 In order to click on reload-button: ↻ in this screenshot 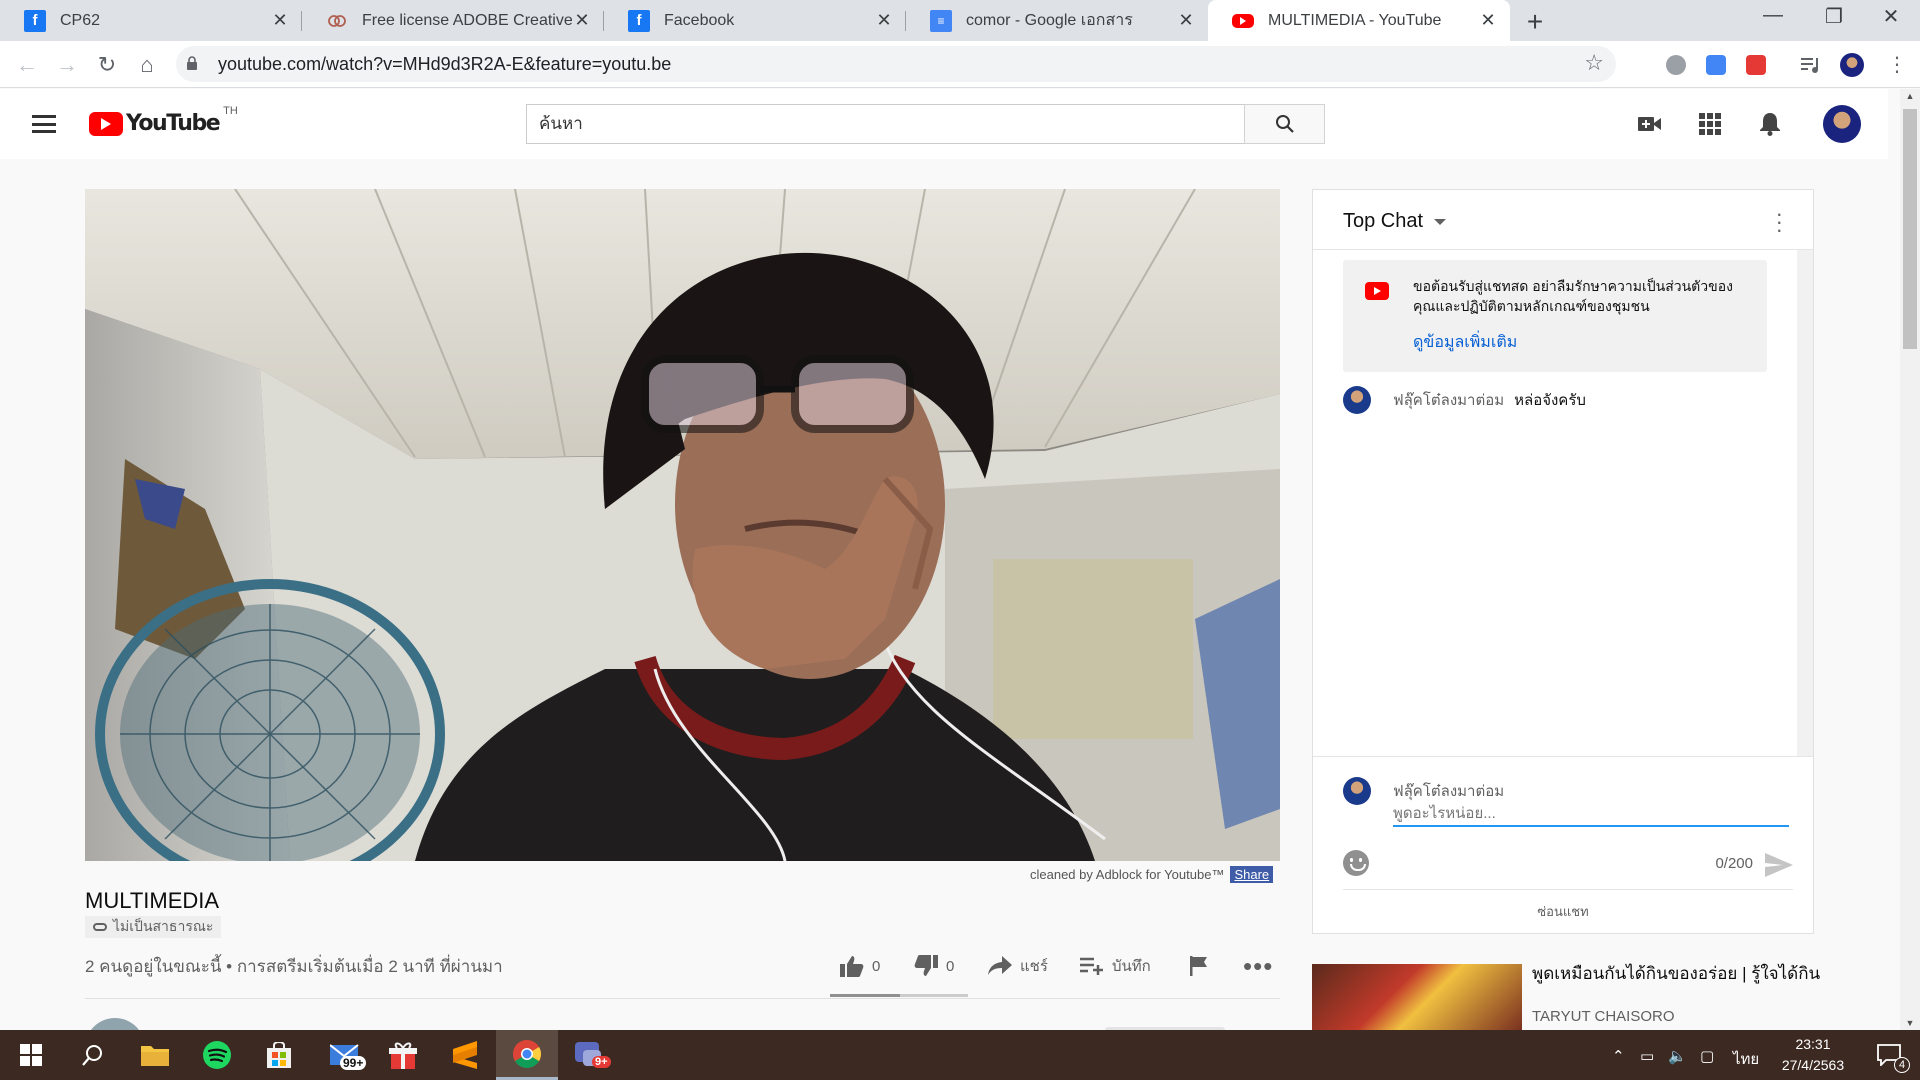, I will do `click(107, 65)`.